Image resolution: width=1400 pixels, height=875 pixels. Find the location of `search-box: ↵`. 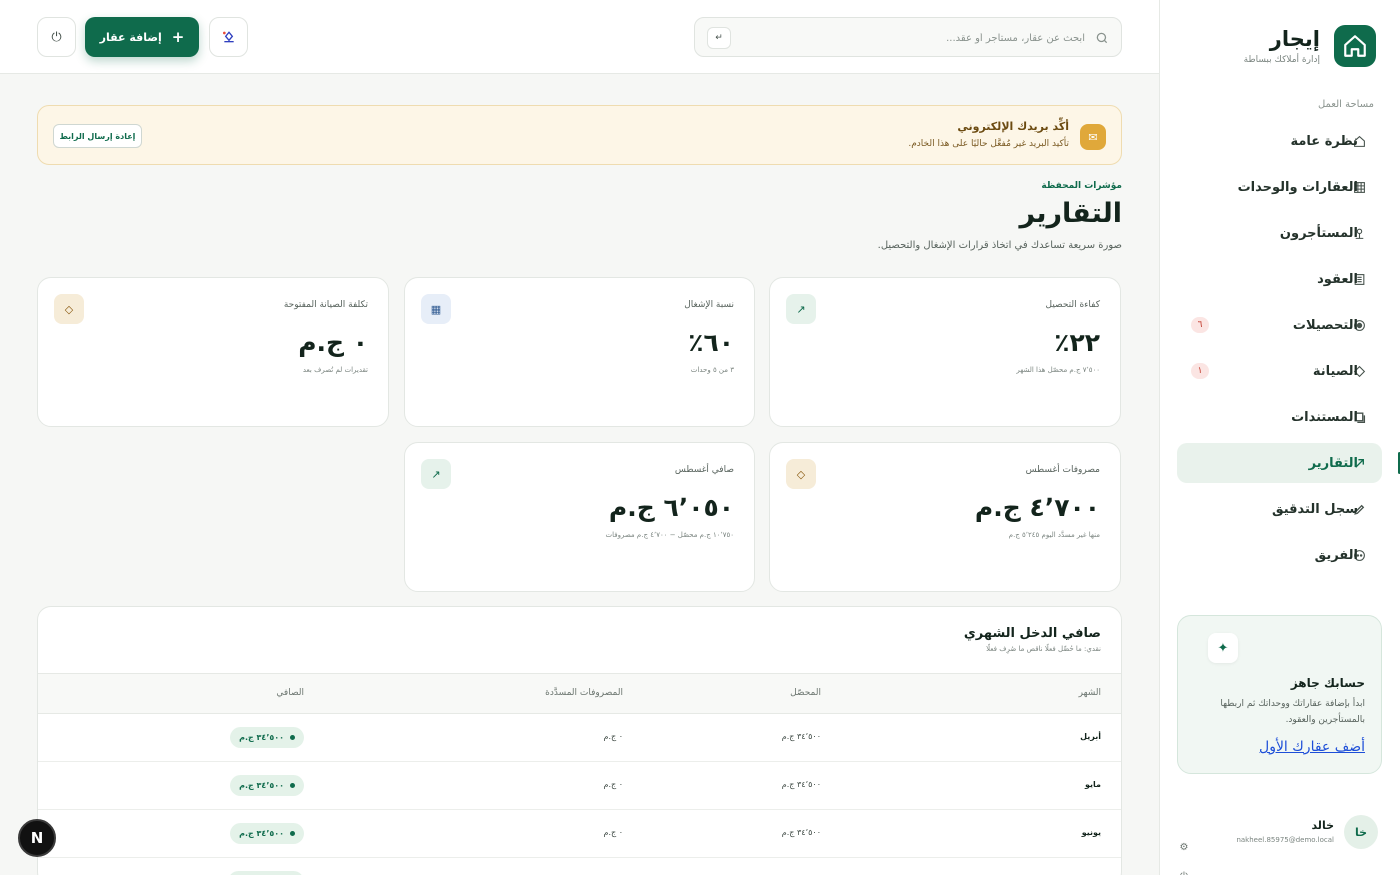

search-box: ↵ is located at coordinates (908, 37).